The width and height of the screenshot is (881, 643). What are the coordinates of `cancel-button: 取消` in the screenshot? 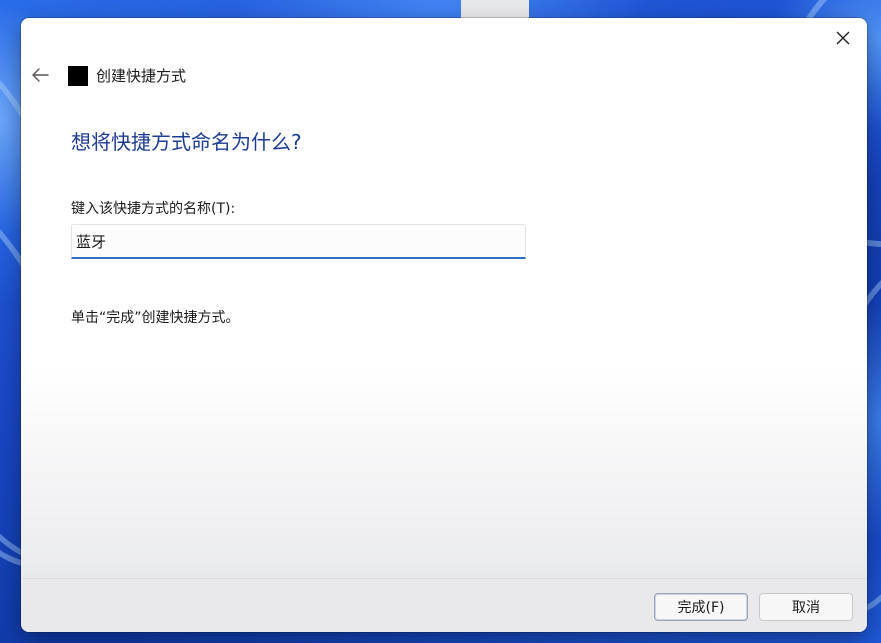 It's located at (806, 607).